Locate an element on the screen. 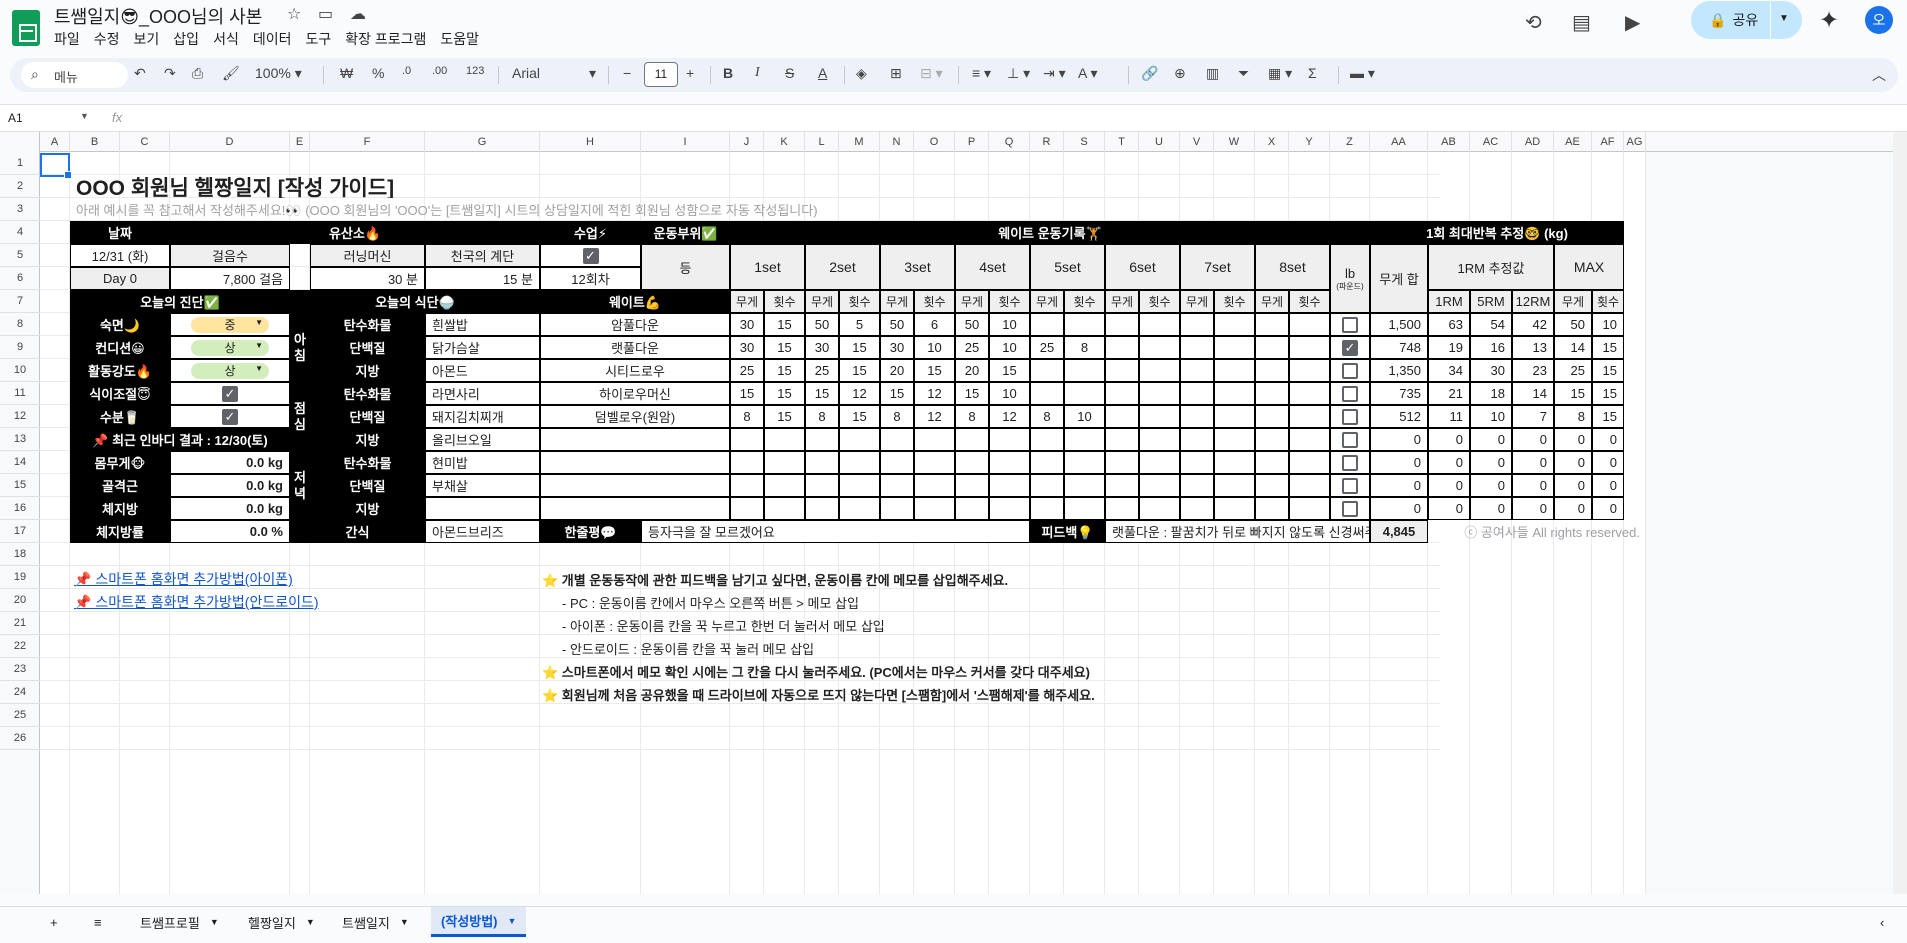 This screenshot has height=943, width=1907. vertical-scrollbar is located at coordinates (1900, 513).